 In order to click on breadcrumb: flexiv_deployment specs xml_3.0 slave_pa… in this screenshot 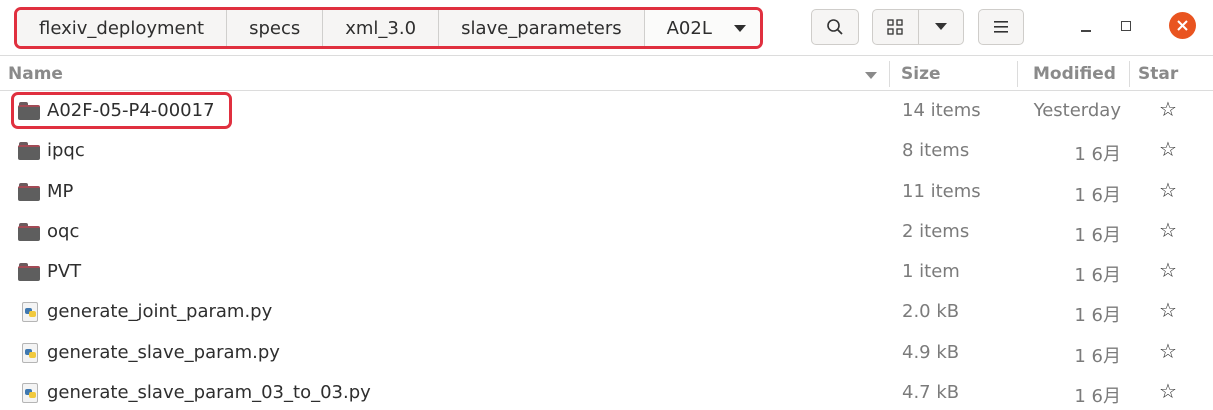, I will do `click(388, 28)`.